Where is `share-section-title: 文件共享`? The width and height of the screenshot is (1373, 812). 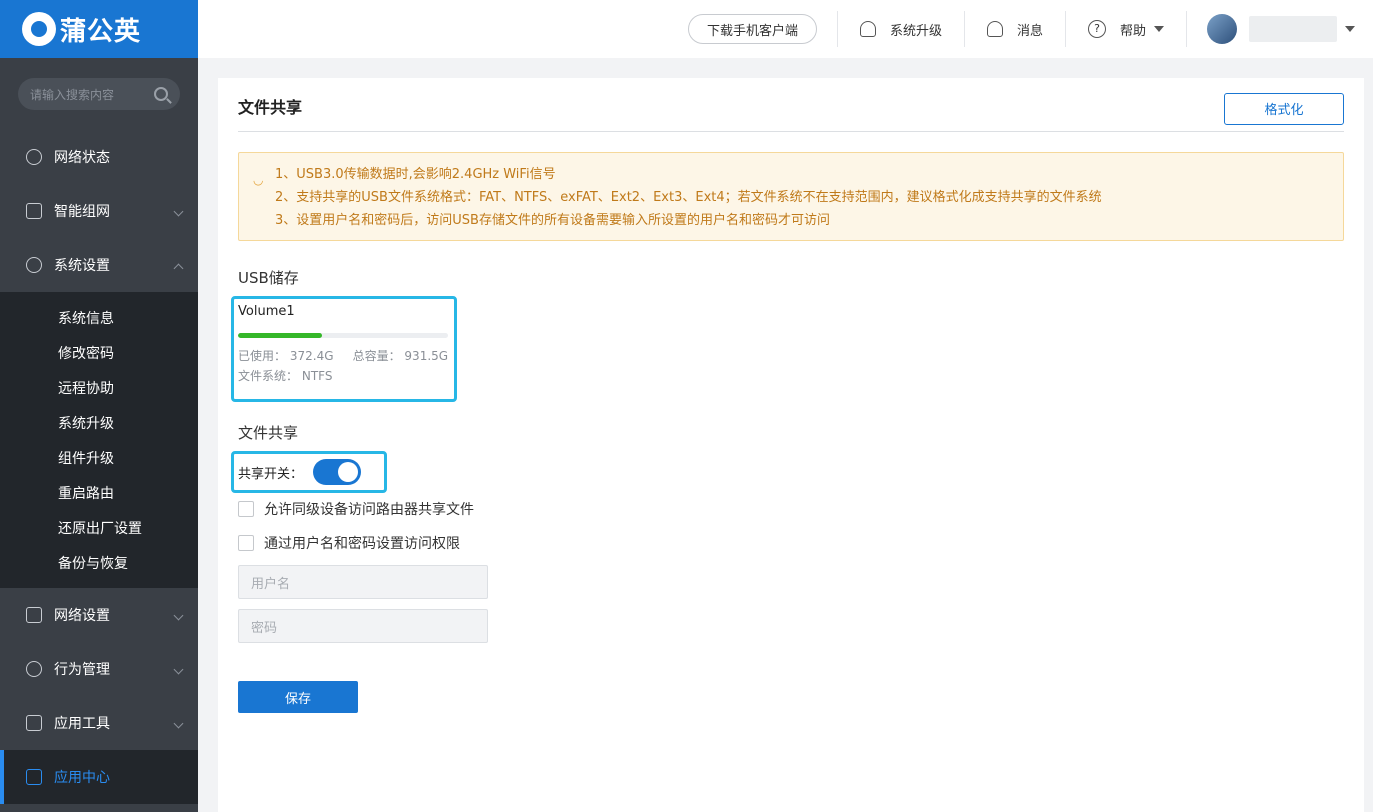 share-section-title: 文件共享 is located at coordinates (268, 433).